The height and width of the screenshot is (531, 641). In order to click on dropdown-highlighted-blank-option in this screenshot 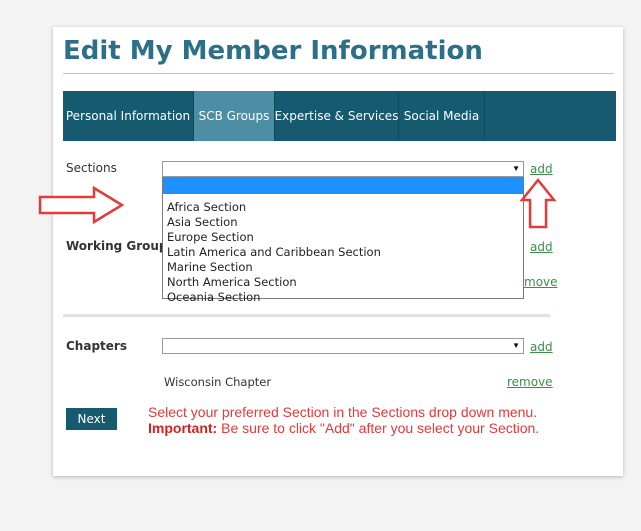, I will do `click(343, 186)`.